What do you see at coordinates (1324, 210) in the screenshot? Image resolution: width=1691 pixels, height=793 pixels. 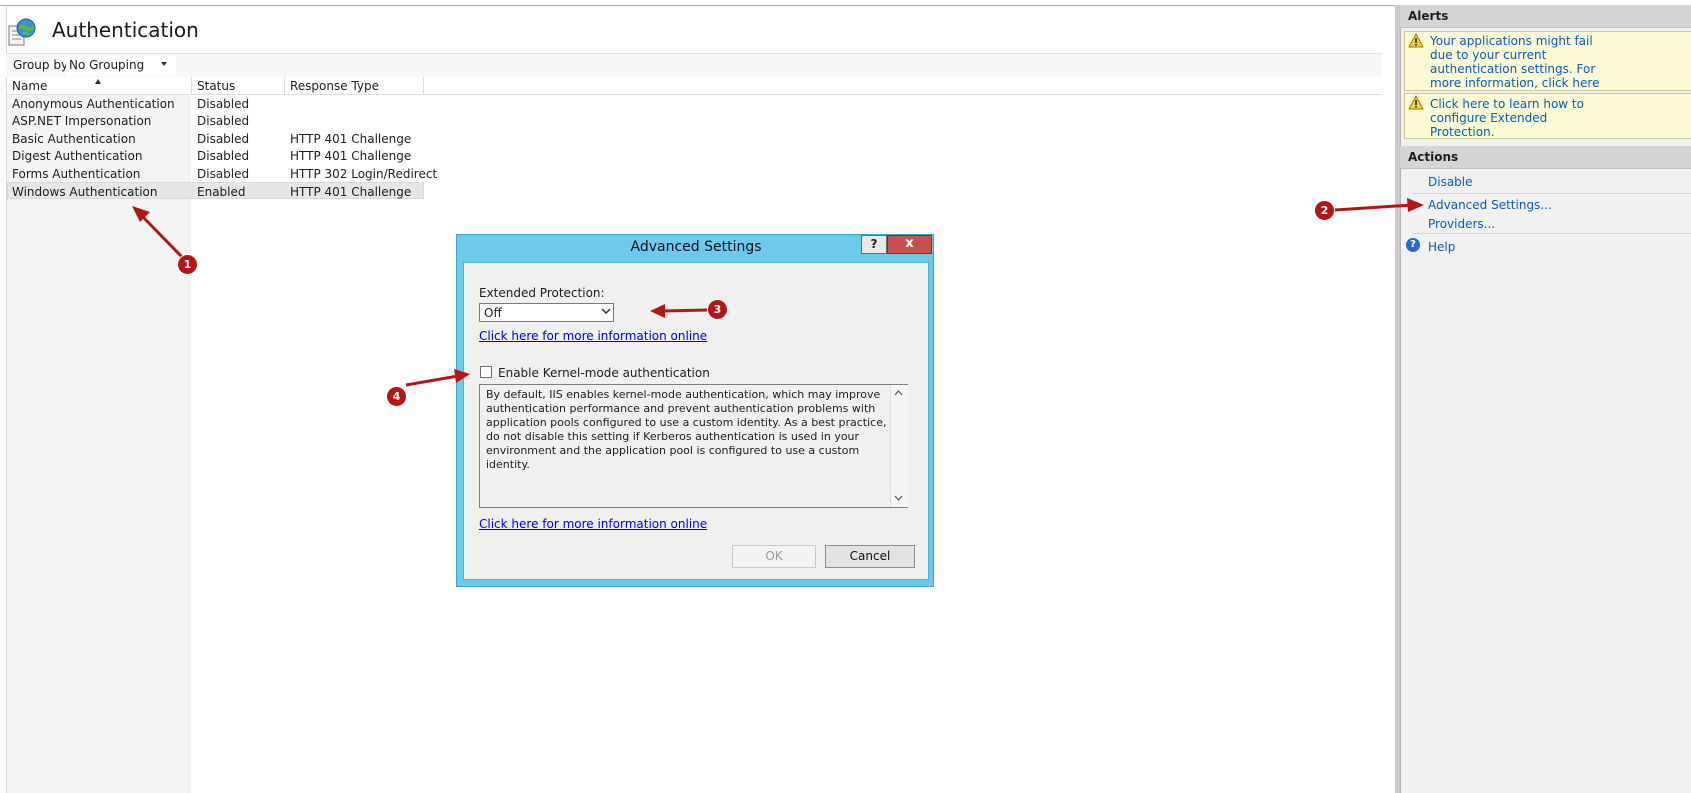 I see `callout-badge-2: 2` at bounding box center [1324, 210].